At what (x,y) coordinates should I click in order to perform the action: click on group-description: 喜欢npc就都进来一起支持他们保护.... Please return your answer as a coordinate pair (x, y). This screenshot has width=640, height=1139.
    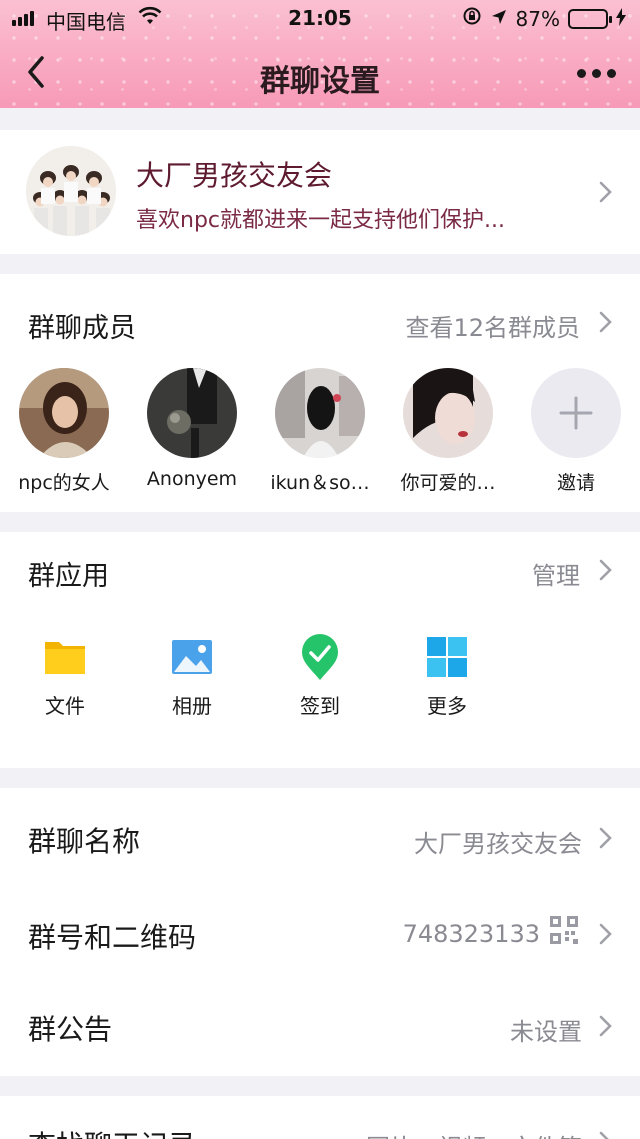
    Looking at the image, I should click on (320, 220).